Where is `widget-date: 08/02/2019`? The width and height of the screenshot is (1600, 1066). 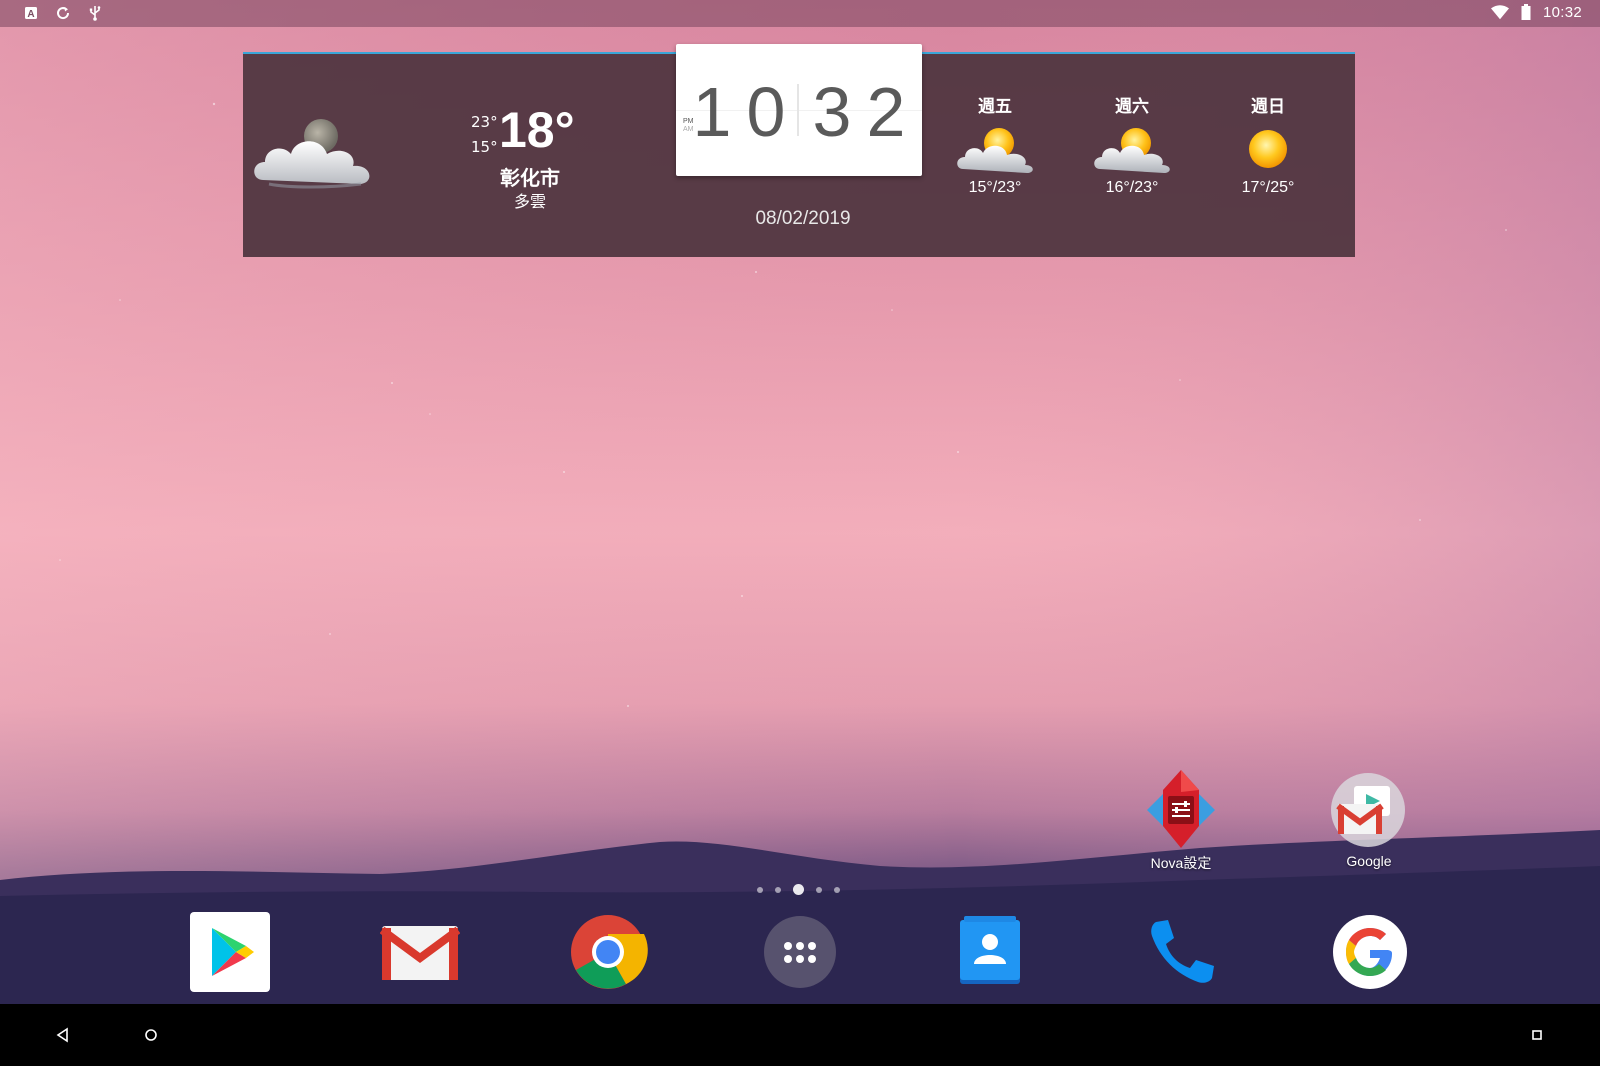
widget-date: 08/02/2019 is located at coordinates (803, 218).